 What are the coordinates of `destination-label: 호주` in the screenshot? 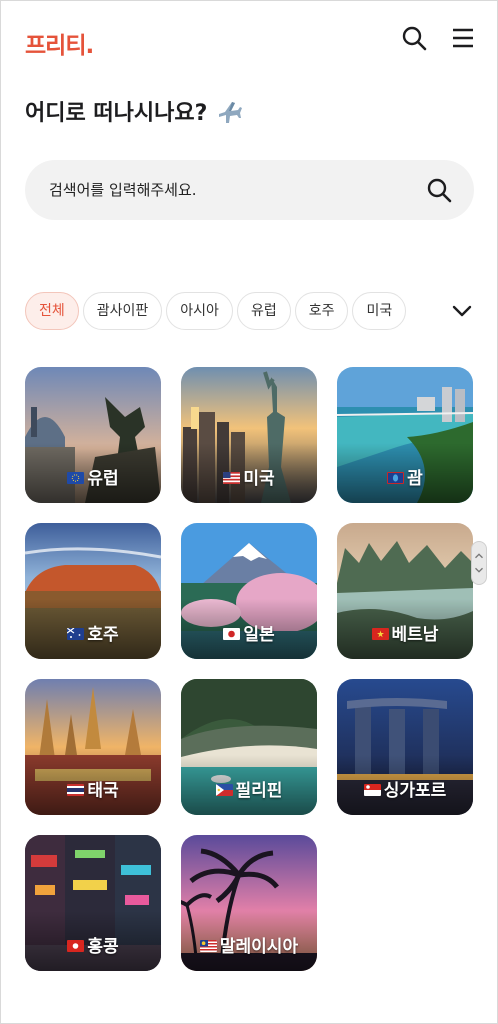 It's located at (93, 632).